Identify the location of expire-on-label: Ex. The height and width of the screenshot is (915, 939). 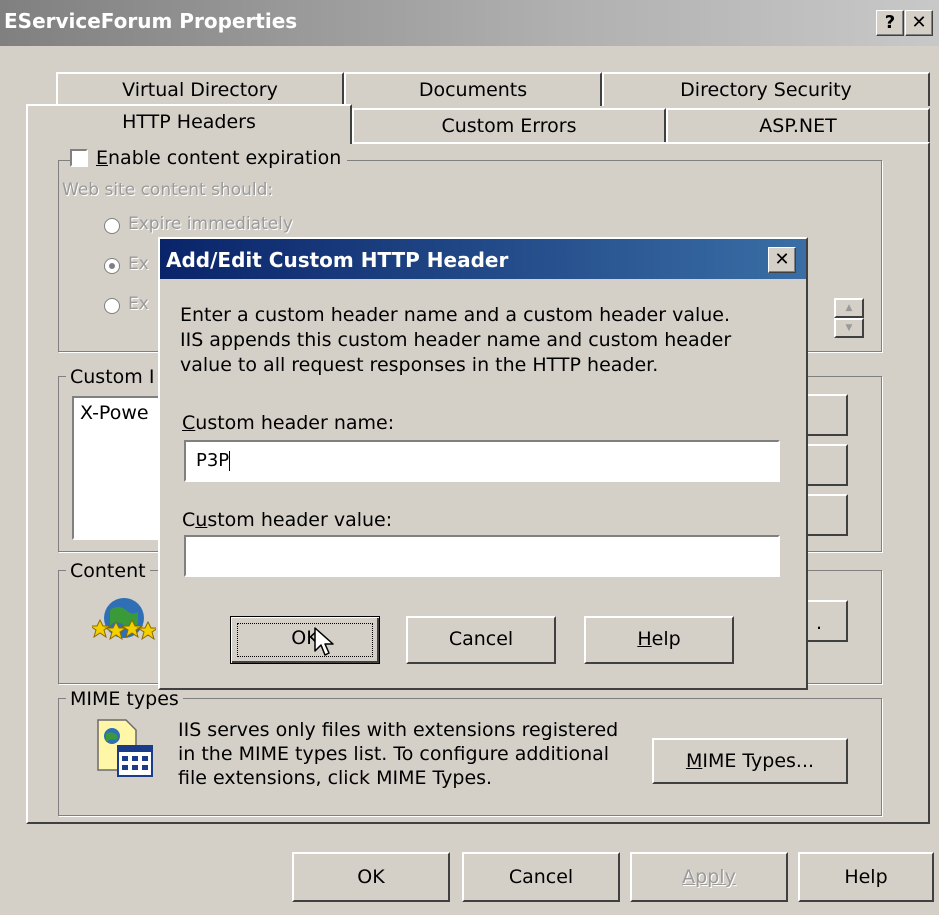
(138, 304).